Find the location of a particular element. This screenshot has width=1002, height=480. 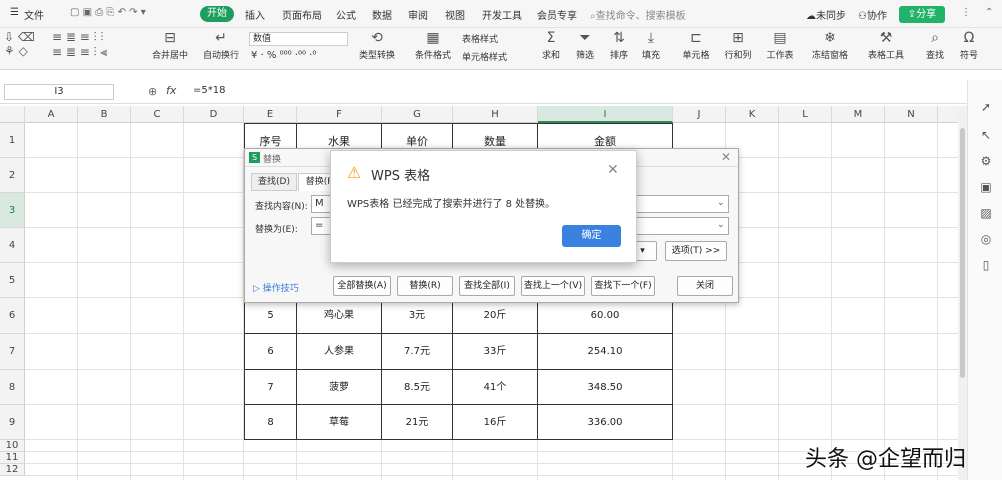

paste-format-icons: ⇩ ⌫ ⚘ ◇ is located at coordinates (22, 44).